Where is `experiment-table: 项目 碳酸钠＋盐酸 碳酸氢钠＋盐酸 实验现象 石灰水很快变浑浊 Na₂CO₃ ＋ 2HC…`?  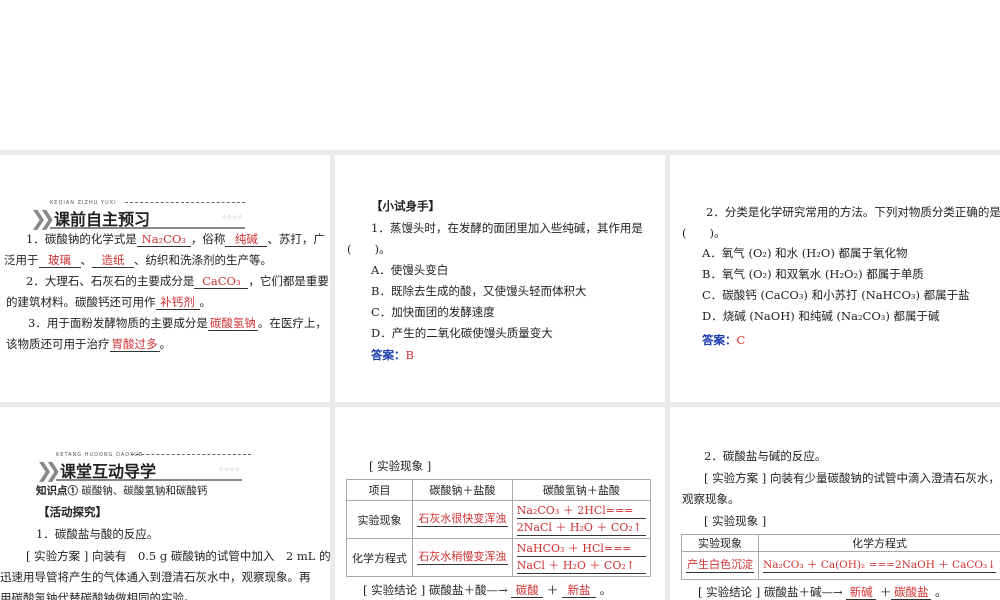 experiment-table: 项目 碳酸钠＋盐酸 碳酸氢钠＋盐酸 实验现象 石灰水很快变浑浊 Na₂CO₃ ＋ 2HC… is located at coordinates (499, 528).